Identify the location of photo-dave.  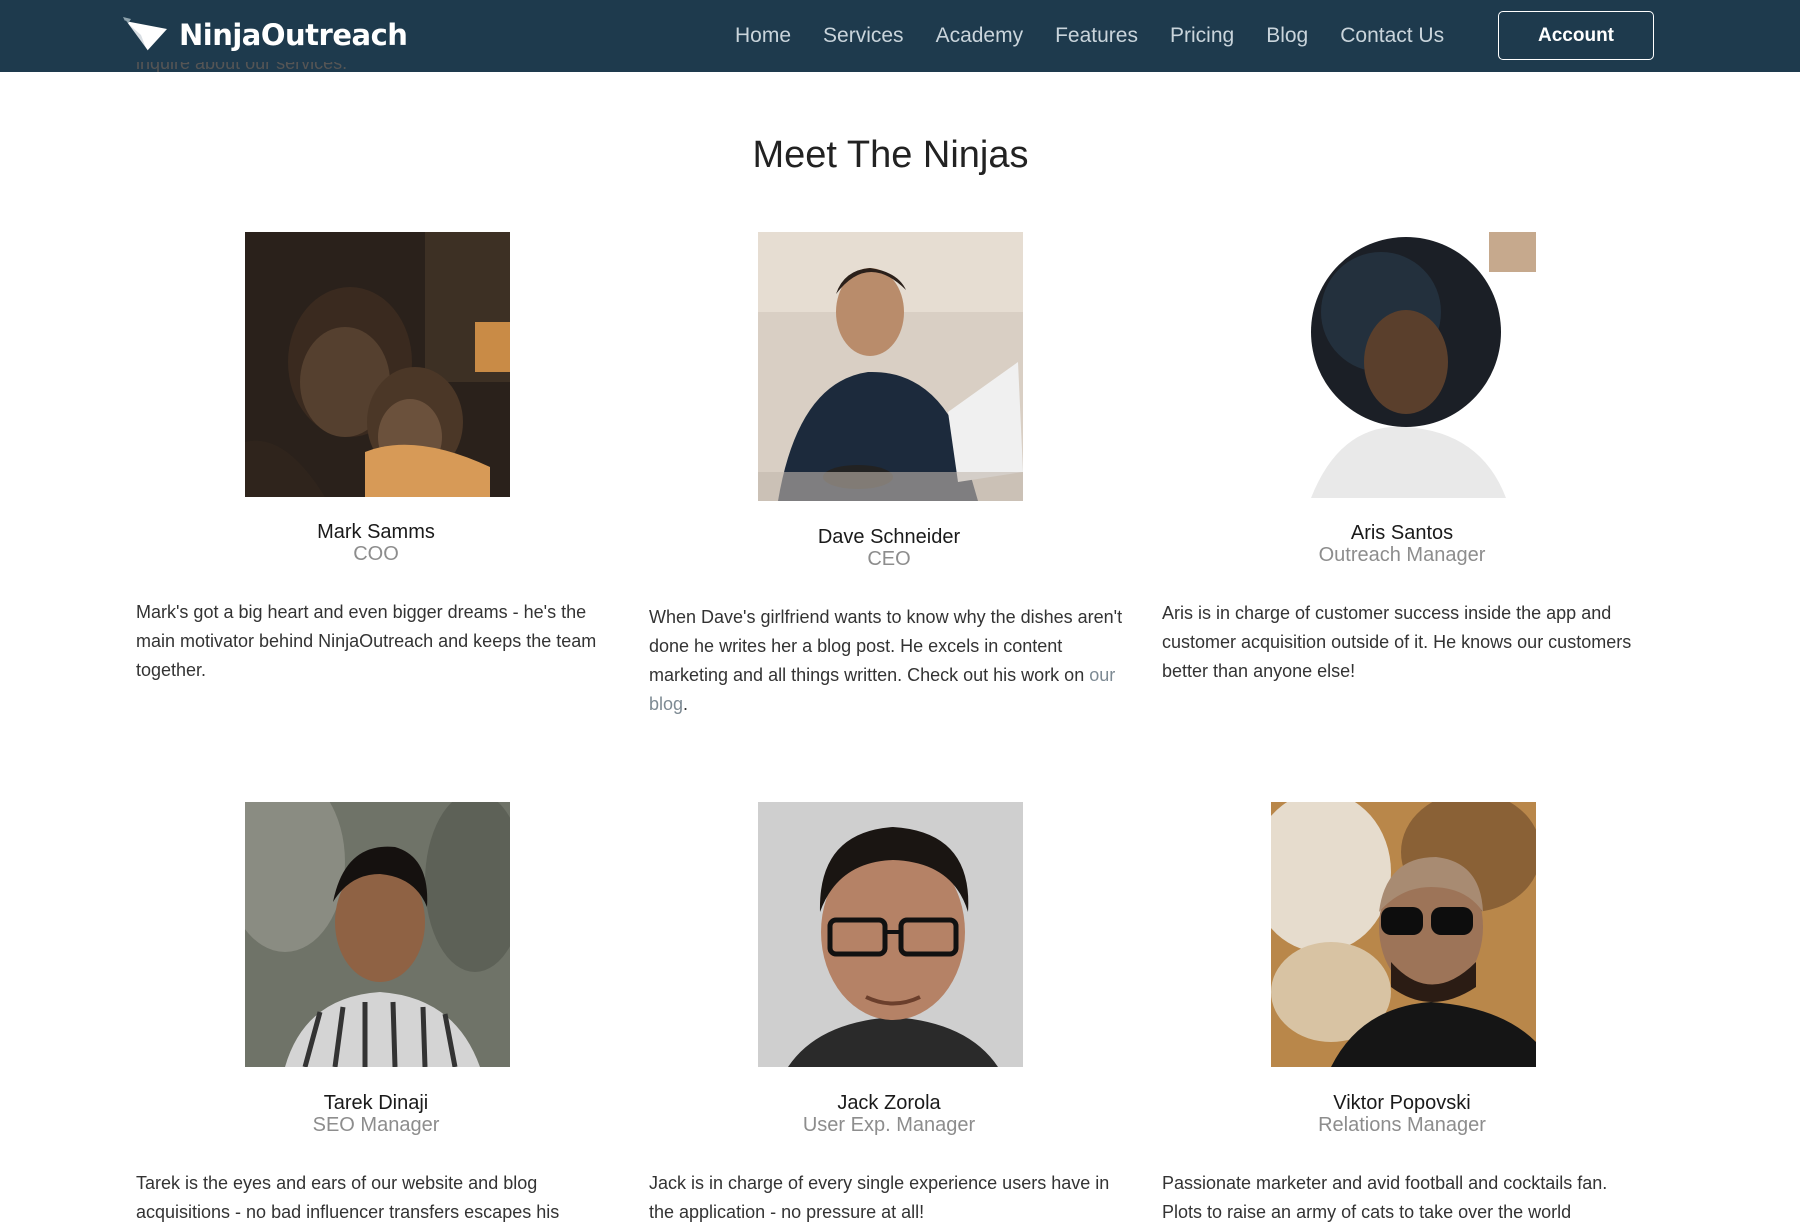
(890, 366).